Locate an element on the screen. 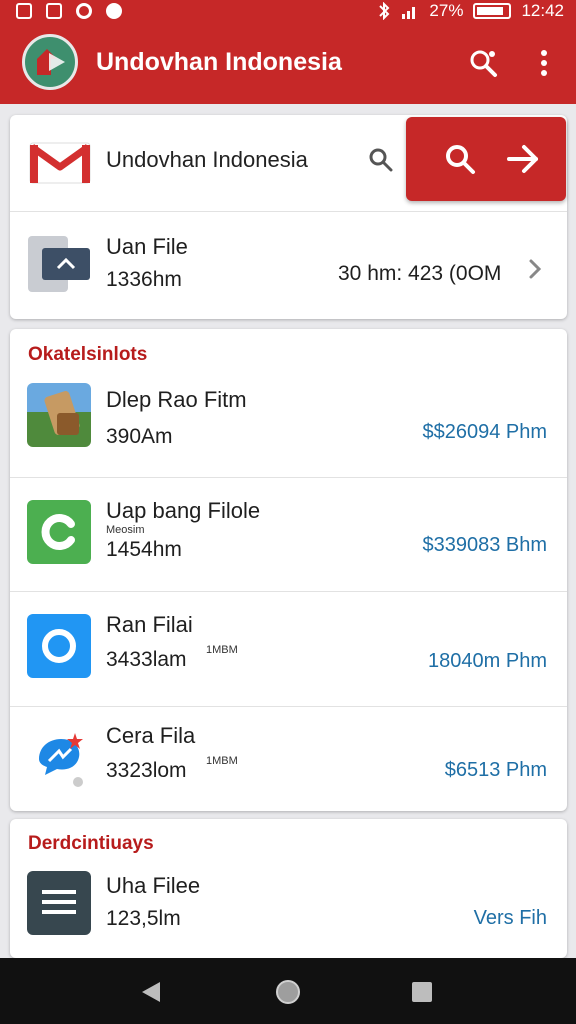 Image resolution: width=576 pixels, height=1024 pixels. gallery-icon is located at coordinates (54, 11).